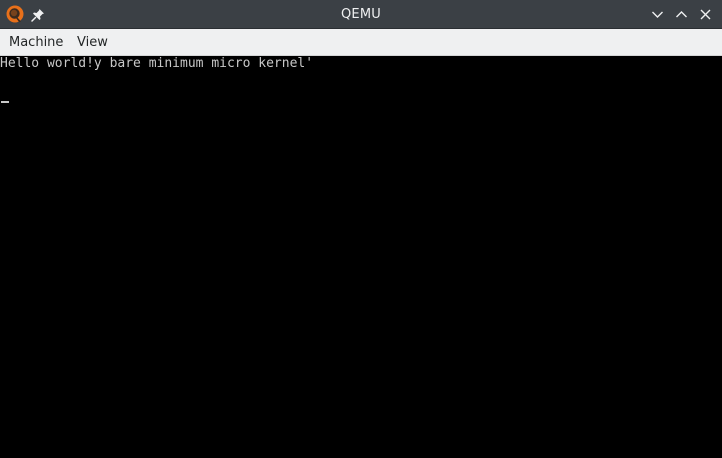  Describe the element at coordinates (36, 42) in the screenshot. I see `menu-machine: Machine` at that location.